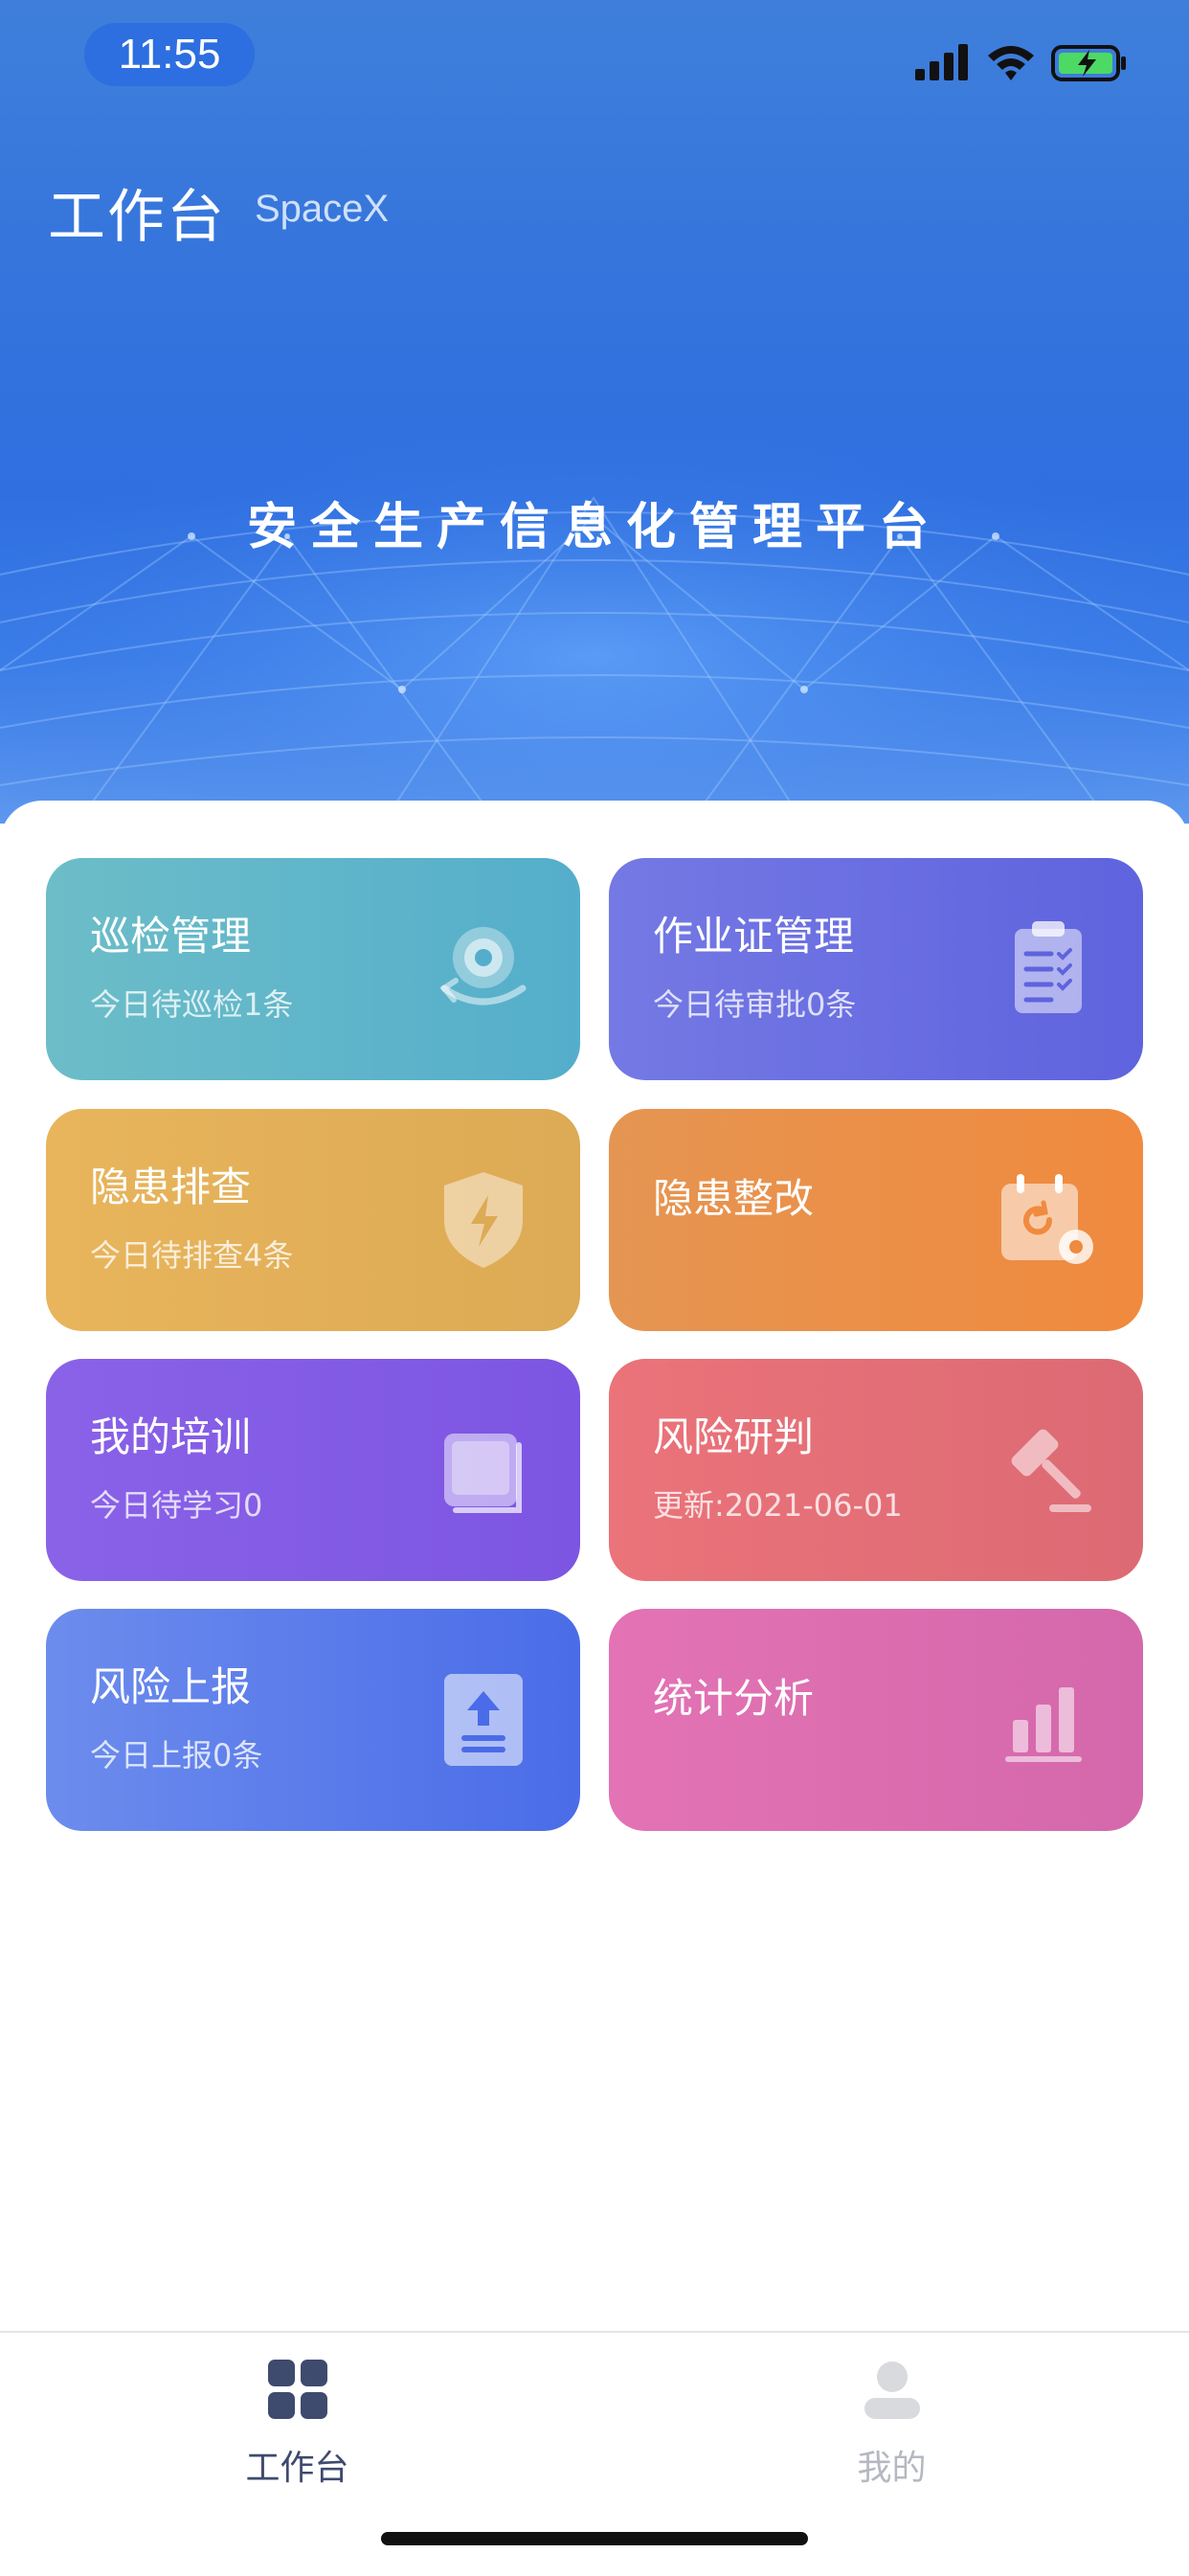 This screenshot has height=2576, width=1189. What do you see at coordinates (734, 1698) in the screenshot?
I see `card-title: 统计分析` at bounding box center [734, 1698].